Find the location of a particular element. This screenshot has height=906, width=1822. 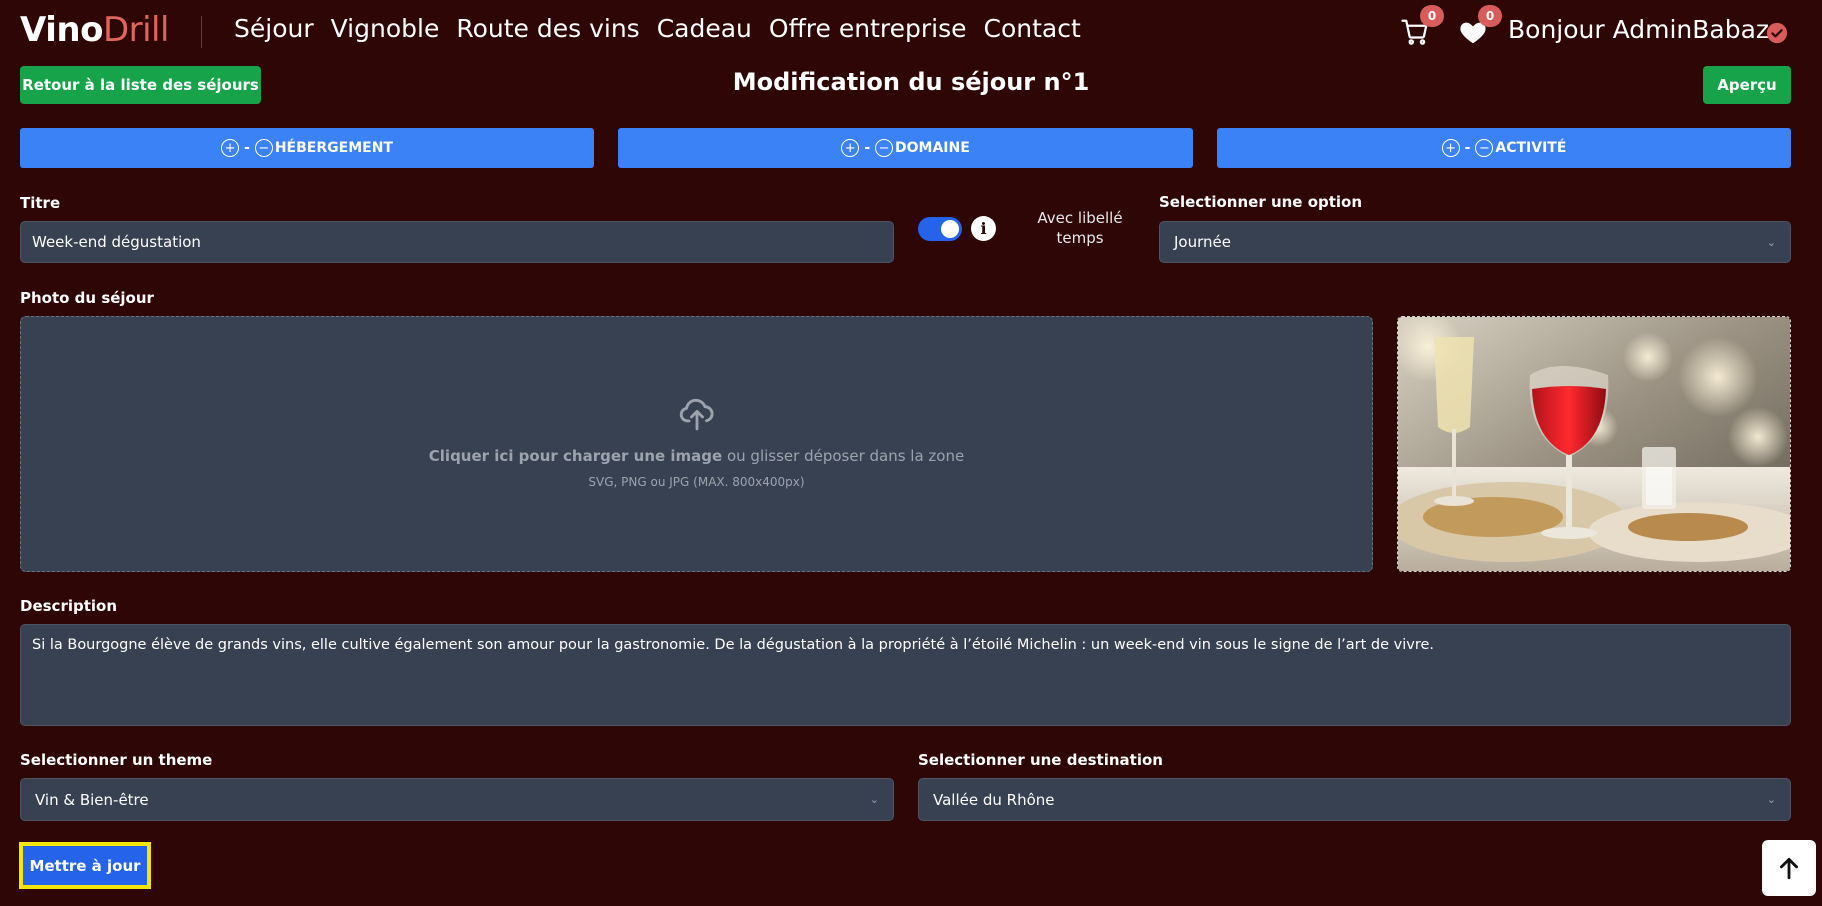

option-select-value: Journée is located at coordinates (1202, 242).